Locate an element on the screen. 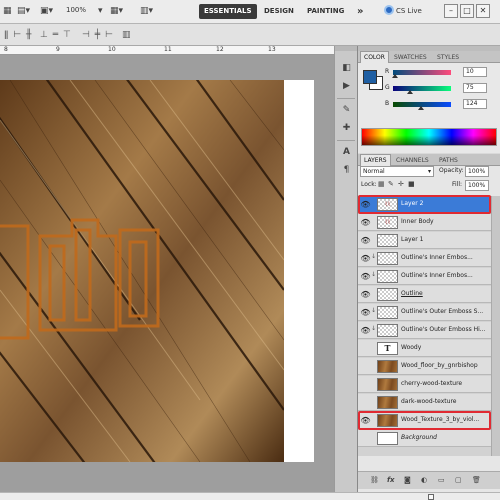 The height and width of the screenshot is (500, 500). workspace-design: DESIGN is located at coordinates (279, 11).